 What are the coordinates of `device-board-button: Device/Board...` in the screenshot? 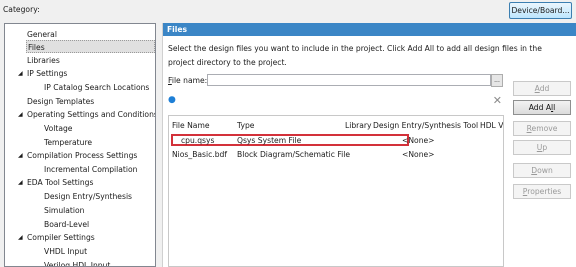 It's located at (540, 10).